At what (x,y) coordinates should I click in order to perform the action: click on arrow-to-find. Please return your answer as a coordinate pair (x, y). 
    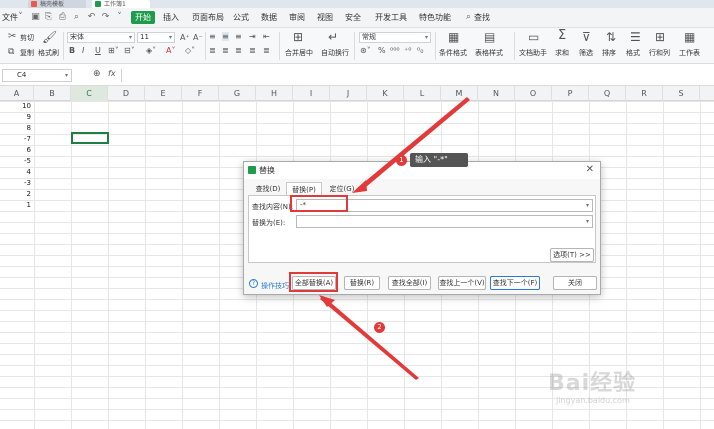
    Looking at the image, I should click on (413, 144).